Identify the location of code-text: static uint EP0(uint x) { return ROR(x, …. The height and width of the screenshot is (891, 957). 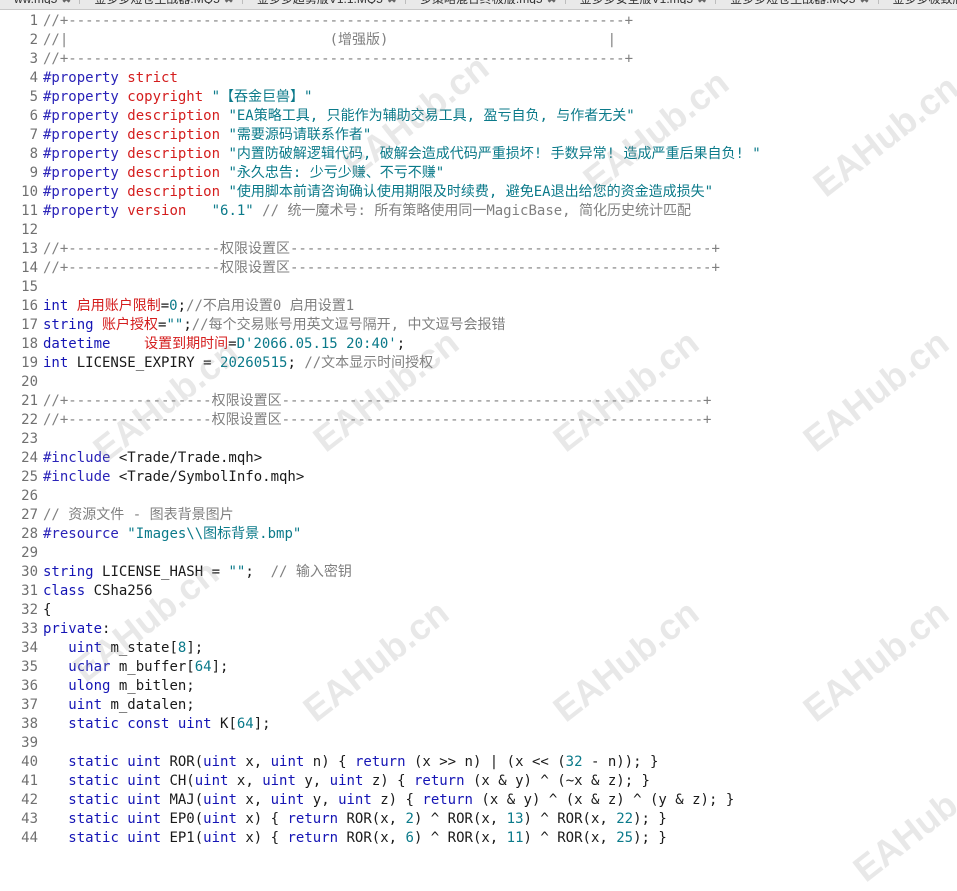
(355, 819).